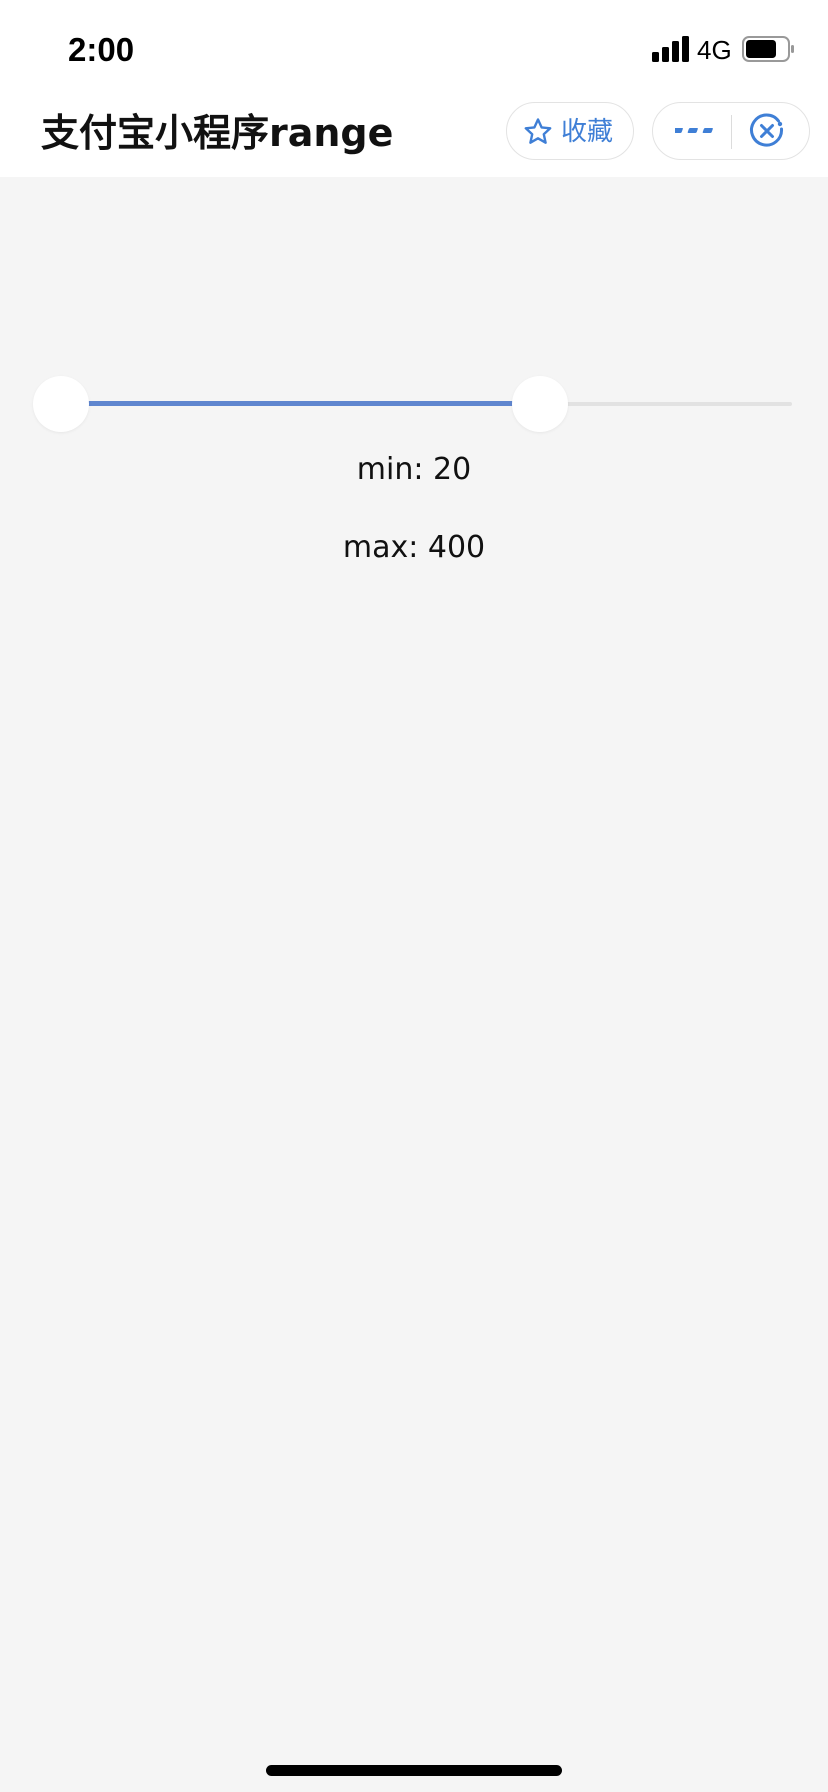 The width and height of the screenshot is (828, 1792). I want to click on close-button, so click(771, 131).